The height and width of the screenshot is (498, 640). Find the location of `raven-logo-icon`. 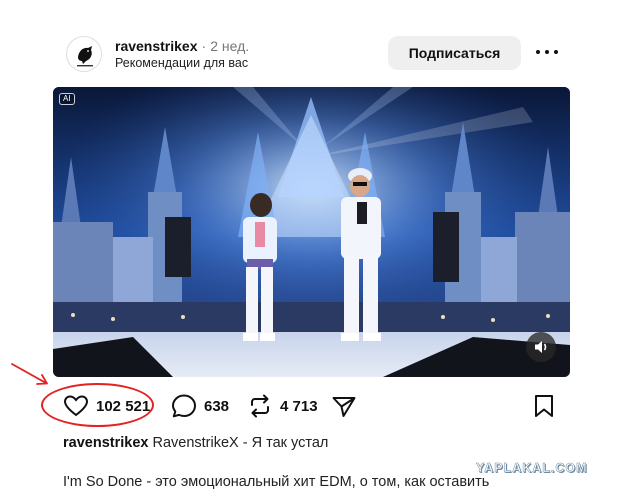

raven-logo-icon is located at coordinates (84, 54).